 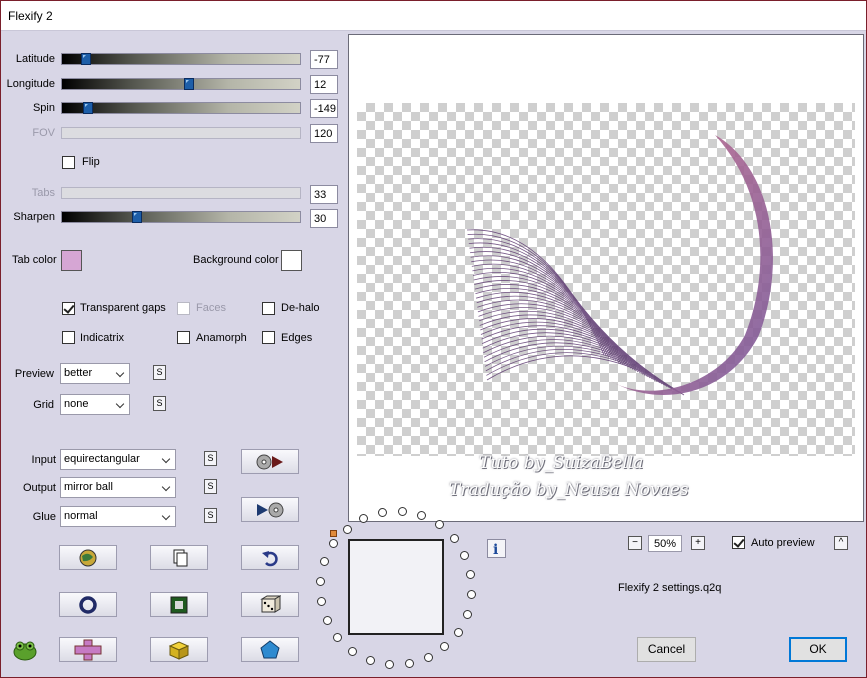 I want to click on cube-icon, so click(x=179, y=650).